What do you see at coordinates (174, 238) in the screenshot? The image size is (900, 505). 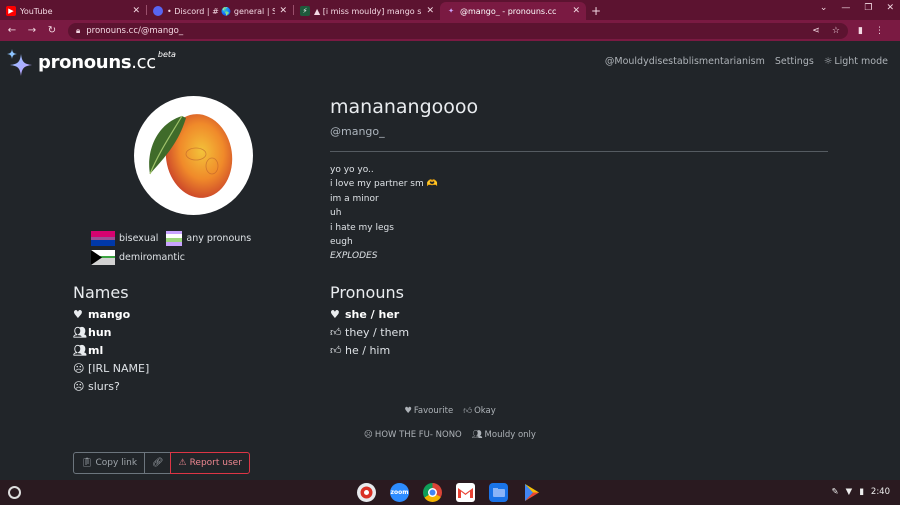 I see `any-pronouns-flag-icon` at bounding box center [174, 238].